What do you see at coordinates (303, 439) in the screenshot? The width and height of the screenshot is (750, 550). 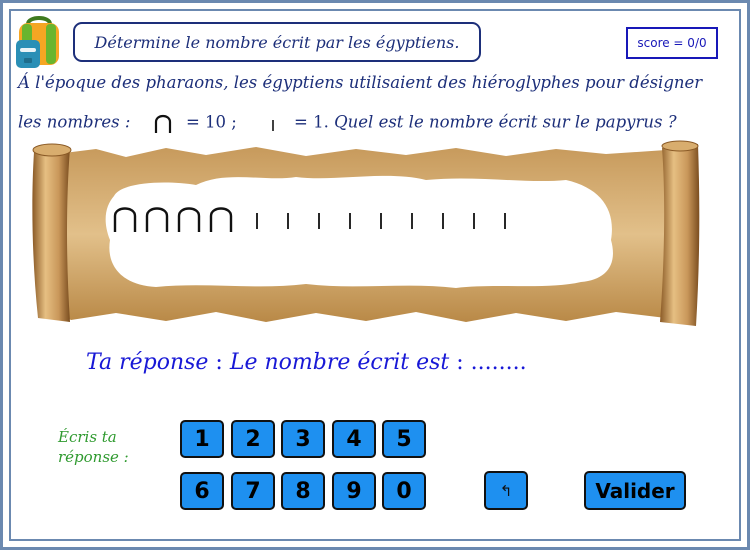 I see `key-3: 3` at bounding box center [303, 439].